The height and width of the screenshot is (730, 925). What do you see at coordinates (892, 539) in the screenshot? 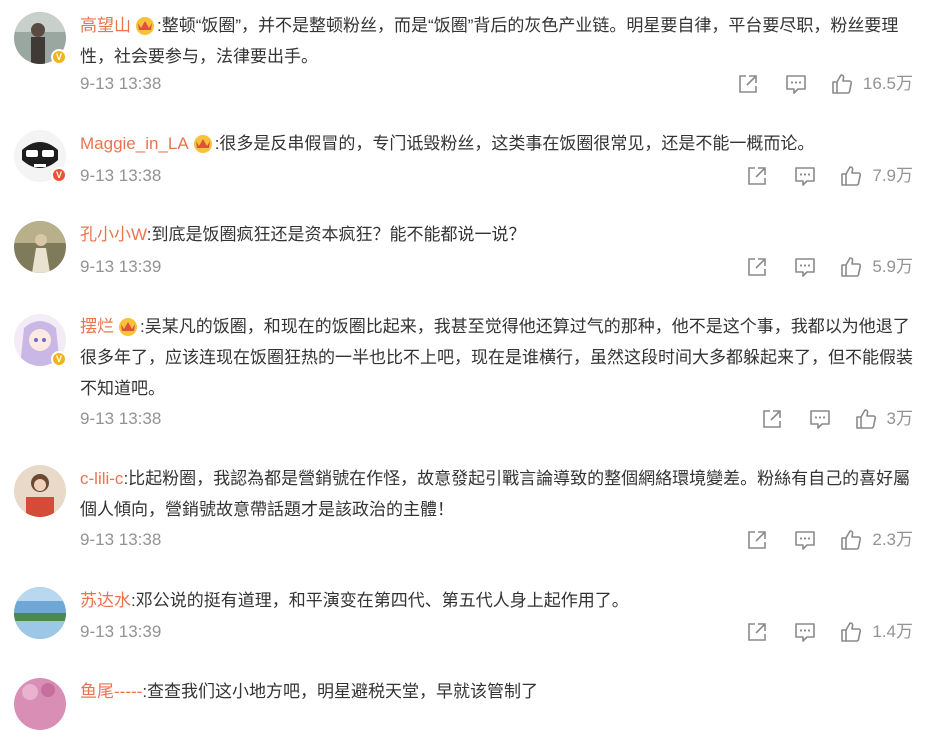
I see `like-count: 2.3万` at bounding box center [892, 539].